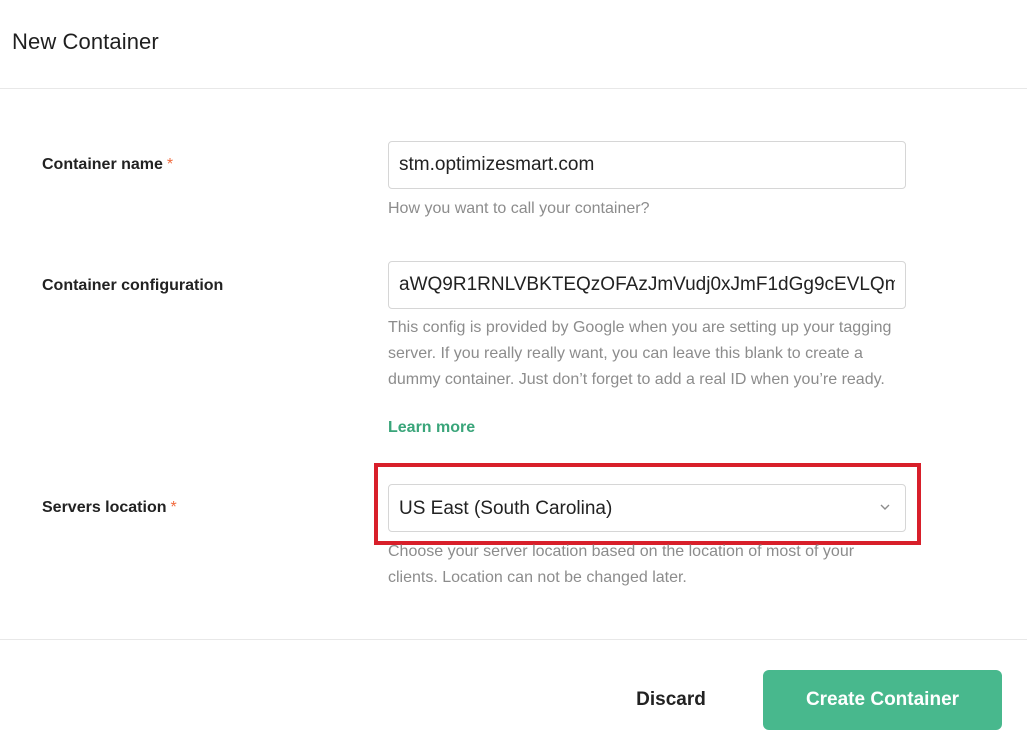  What do you see at coordinates (506, 508) in the screenshot?
I see `servers-location-selected-value: US East (South Carolina)` at bounding box center [506, 508].